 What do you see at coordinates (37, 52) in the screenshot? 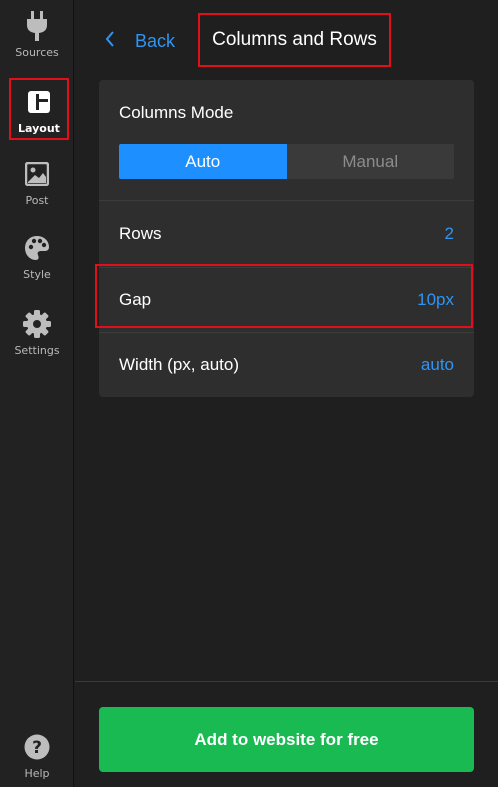
I see `sidebar-item-label: Sources` at bounding box center [37, 52].